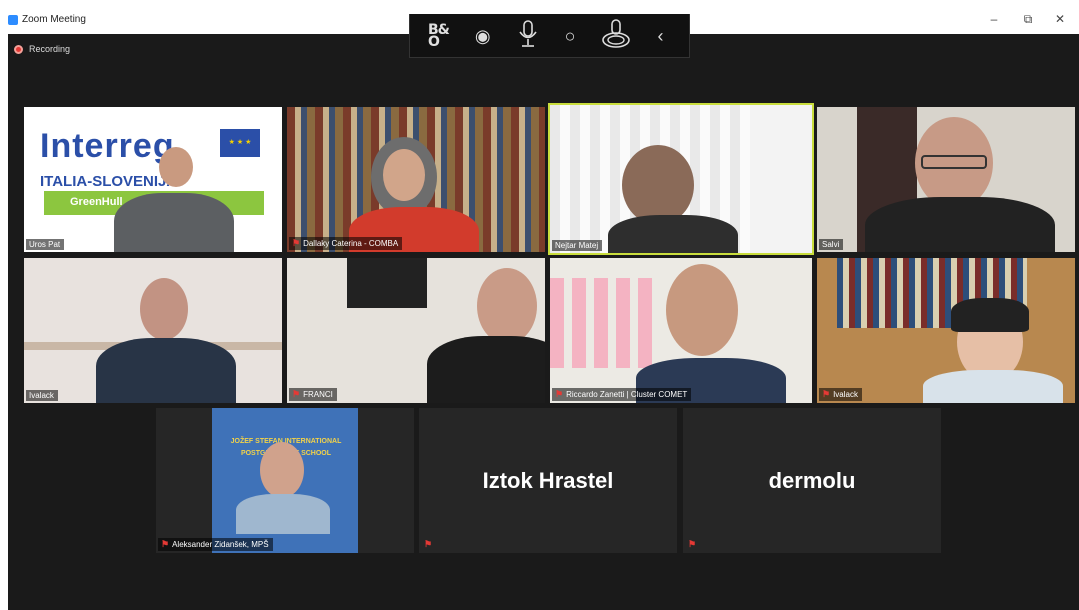 The width and height of the screenshot is (1079, 610). What do you see at coordinates (18, 49) in the screenshot?
I see `record-icon` at bounding box center [18, 49].